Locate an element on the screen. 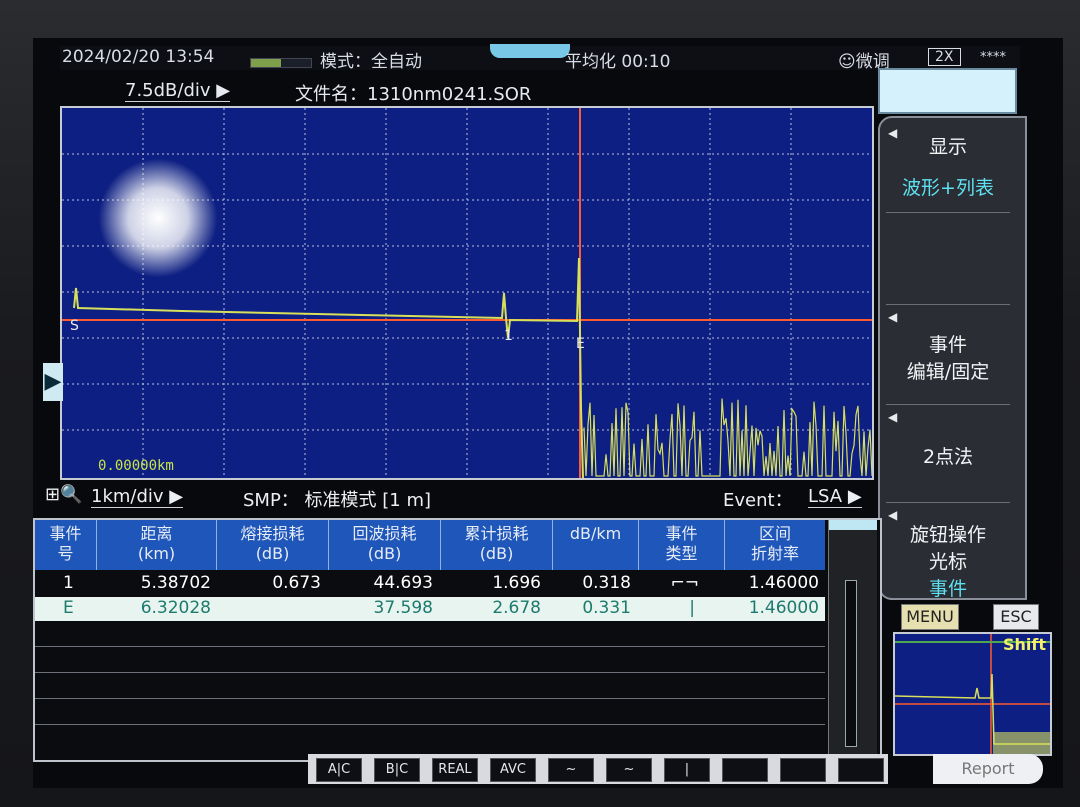  cell-no: E is located at coordinates (68, 608).